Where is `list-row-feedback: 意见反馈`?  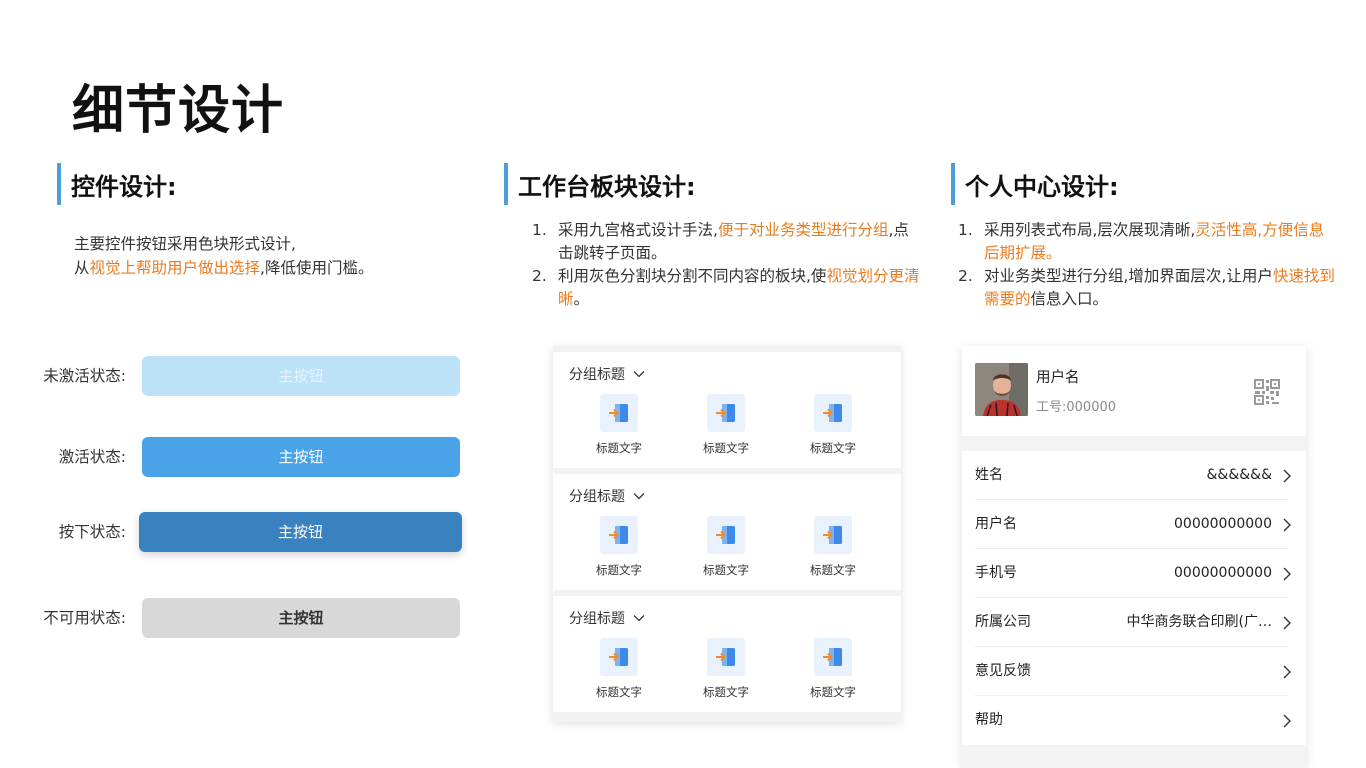
list-row-feedback: 意见反馈 is located at coordinates (1134, 671).